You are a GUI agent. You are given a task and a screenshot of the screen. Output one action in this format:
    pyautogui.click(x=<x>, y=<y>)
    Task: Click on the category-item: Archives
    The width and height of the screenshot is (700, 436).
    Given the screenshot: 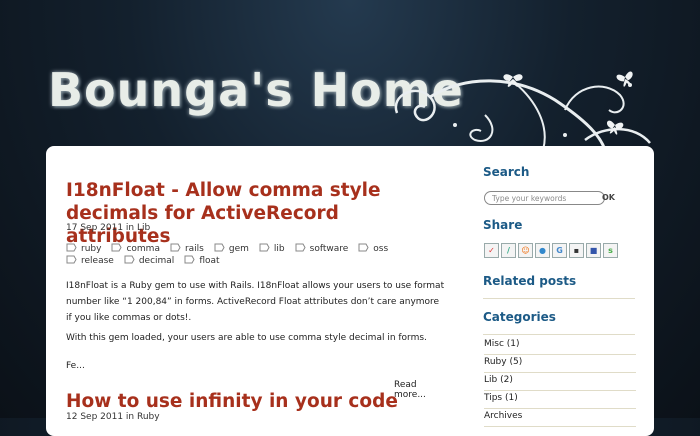 What is the action you would take?
    pyautogui.click(x=560, y=418)
    